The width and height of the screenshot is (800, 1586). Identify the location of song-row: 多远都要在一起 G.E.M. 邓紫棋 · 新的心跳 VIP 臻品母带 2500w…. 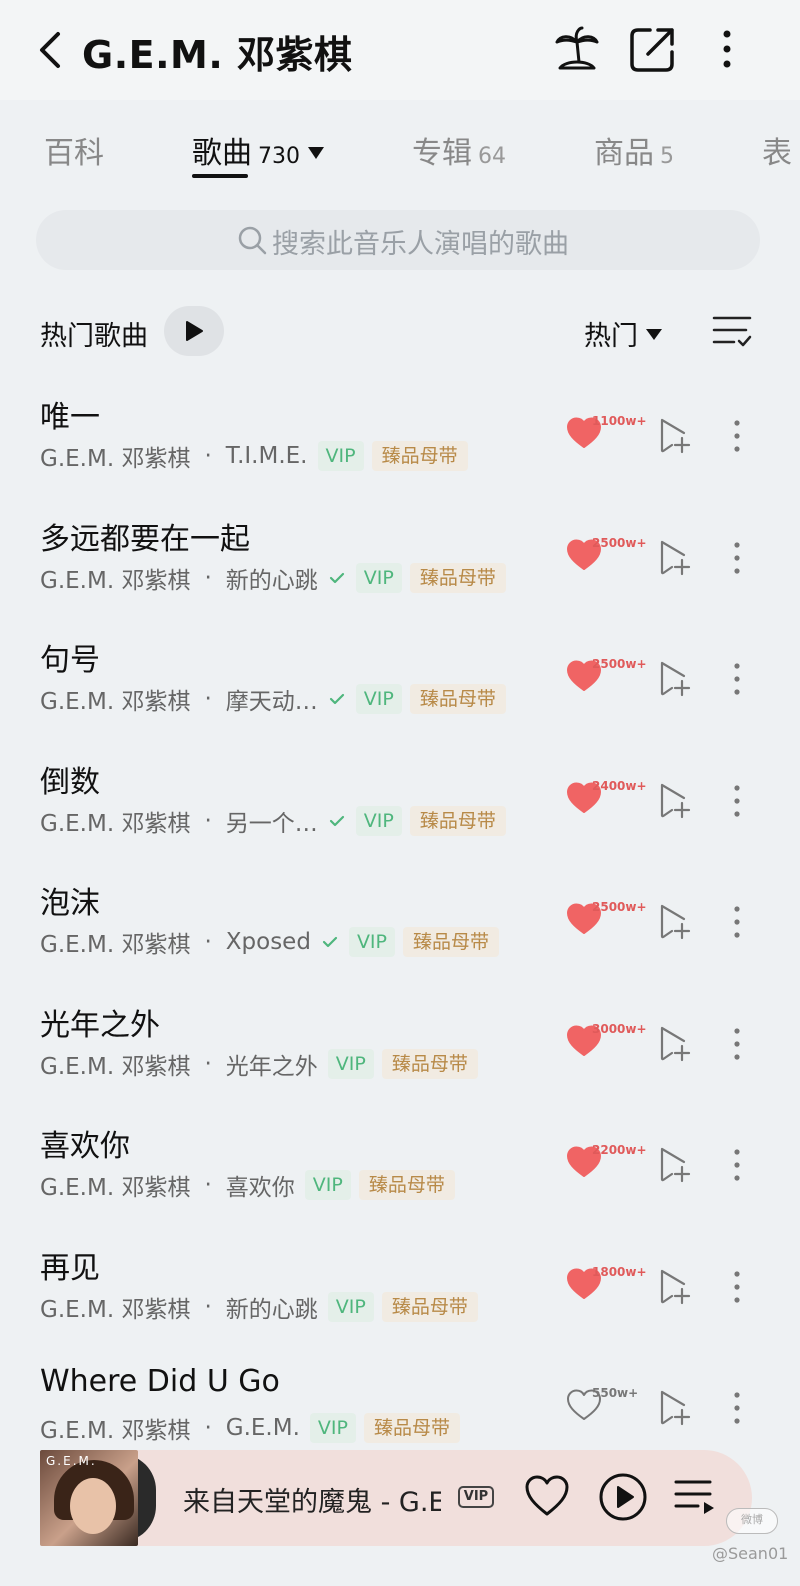
(400, 561).